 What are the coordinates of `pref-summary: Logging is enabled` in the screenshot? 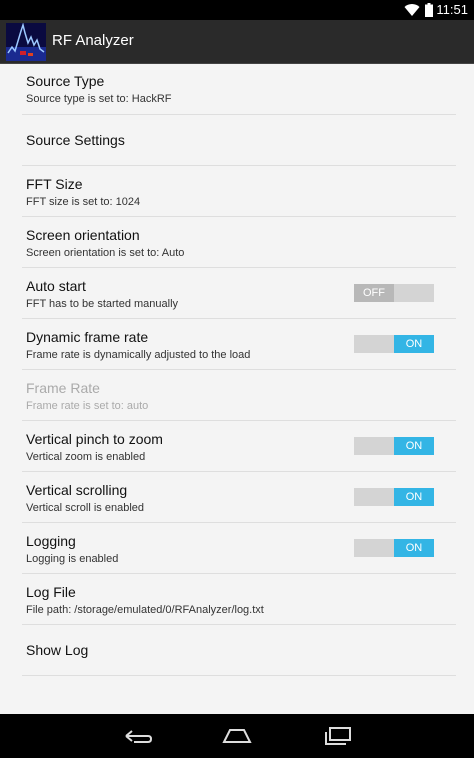 It's located at (72, 559).